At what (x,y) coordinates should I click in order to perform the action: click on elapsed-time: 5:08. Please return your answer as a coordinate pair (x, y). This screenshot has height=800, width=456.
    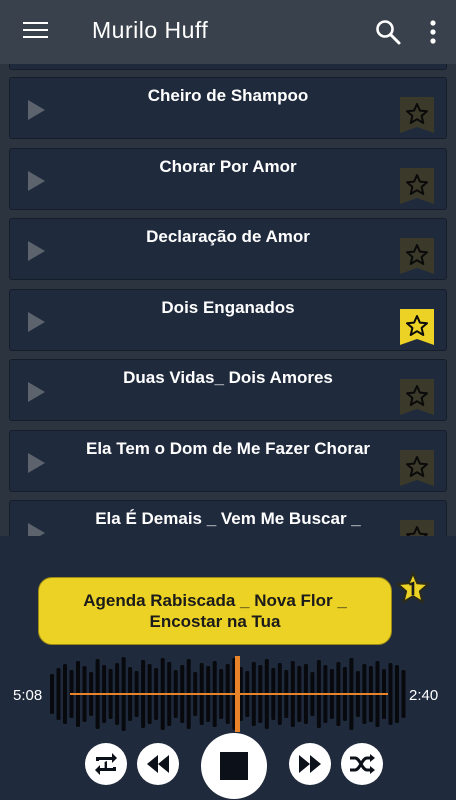
    Looking at the image, I should click on (28, 695).